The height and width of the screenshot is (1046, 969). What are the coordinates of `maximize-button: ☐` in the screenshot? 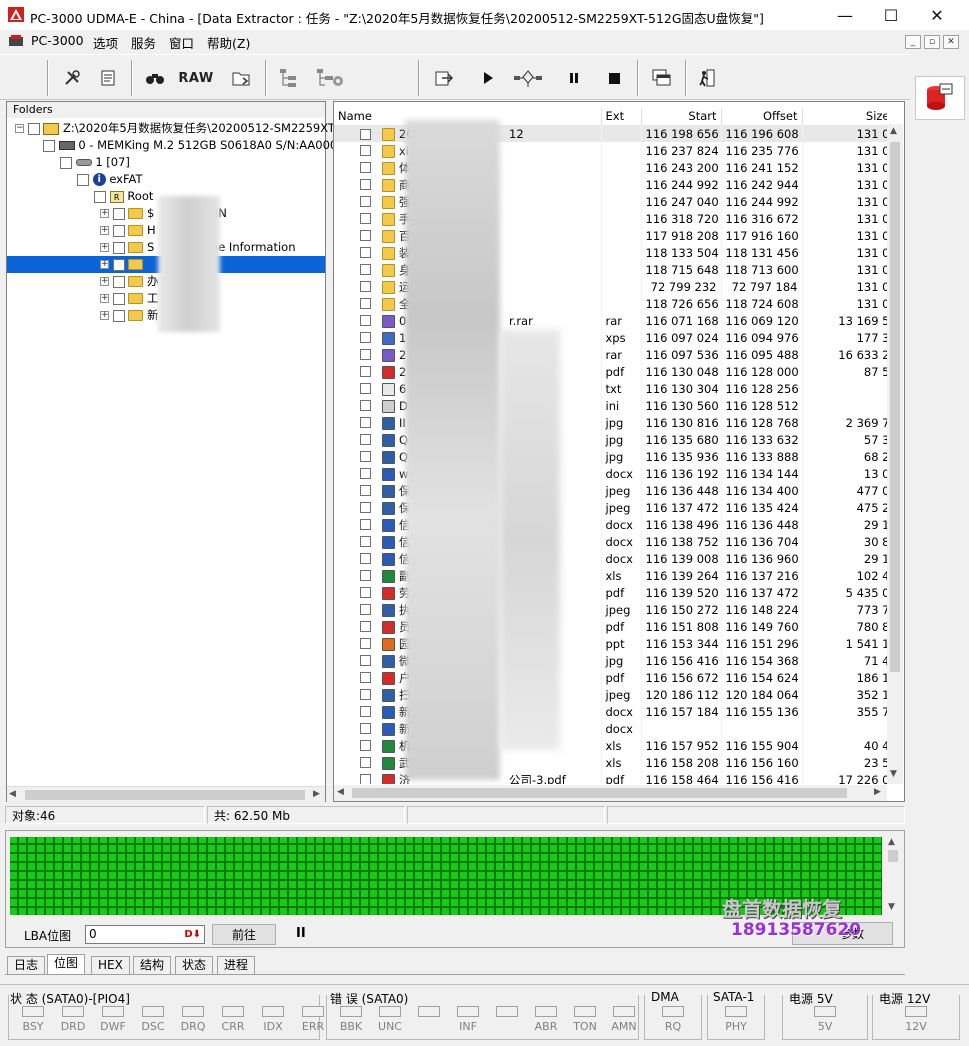 It's located at (891, 15).